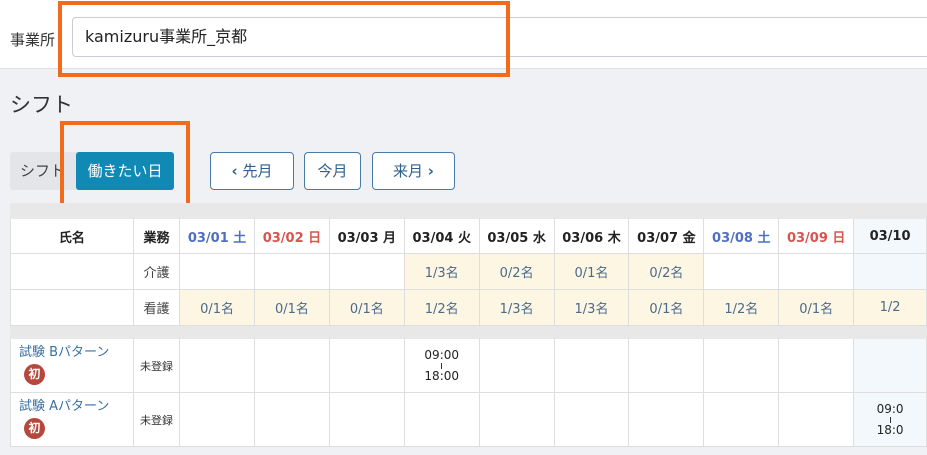 The image size is (927, 455). What do you see at coordinates (156, 307) in the screenshot?
I see `capacity-role: 看護` at bounding box center [156, 307].